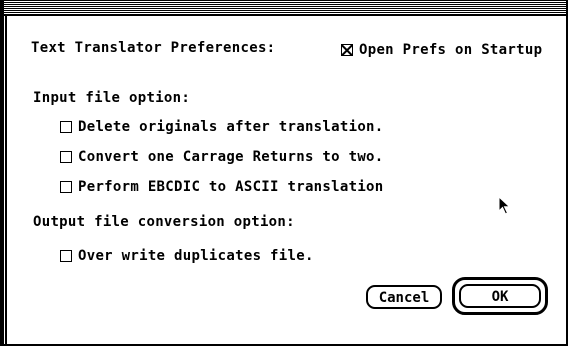 Image resolution: width=568 pixels, height=346 pixels. What do you see at coordinates (66, 256) in the screenshot?
I see `overwrite-duplicates-checkbox` at bounding box center [66, 256].